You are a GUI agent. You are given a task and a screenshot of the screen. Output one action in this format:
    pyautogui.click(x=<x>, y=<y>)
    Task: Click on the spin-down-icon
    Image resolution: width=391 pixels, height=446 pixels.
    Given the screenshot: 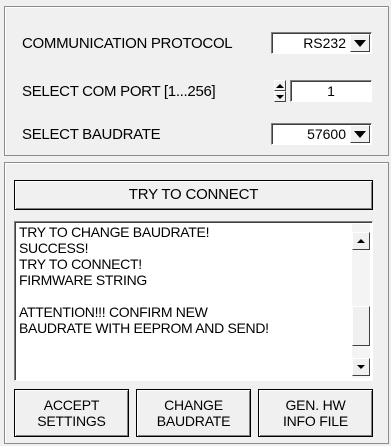 What is the action you would take?
    pyautogui.click(x=280, y=96)
    